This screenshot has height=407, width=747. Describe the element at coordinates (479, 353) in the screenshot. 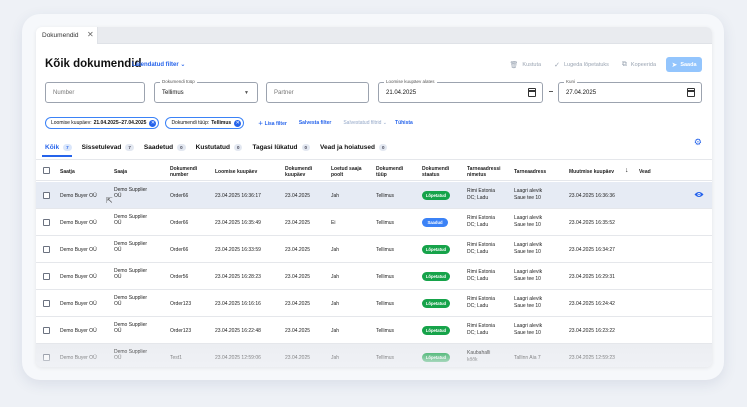

I see `cell-delivery-name: Kaubahalli` at that location.